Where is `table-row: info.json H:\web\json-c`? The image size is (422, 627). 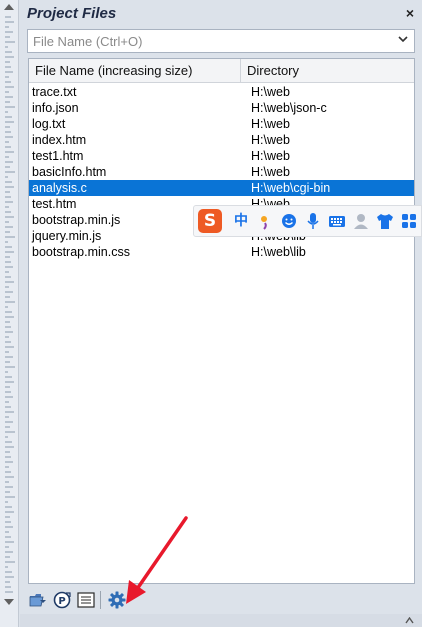 table-row: info.json H:\web\json-c is located at coordinates (221, 108).